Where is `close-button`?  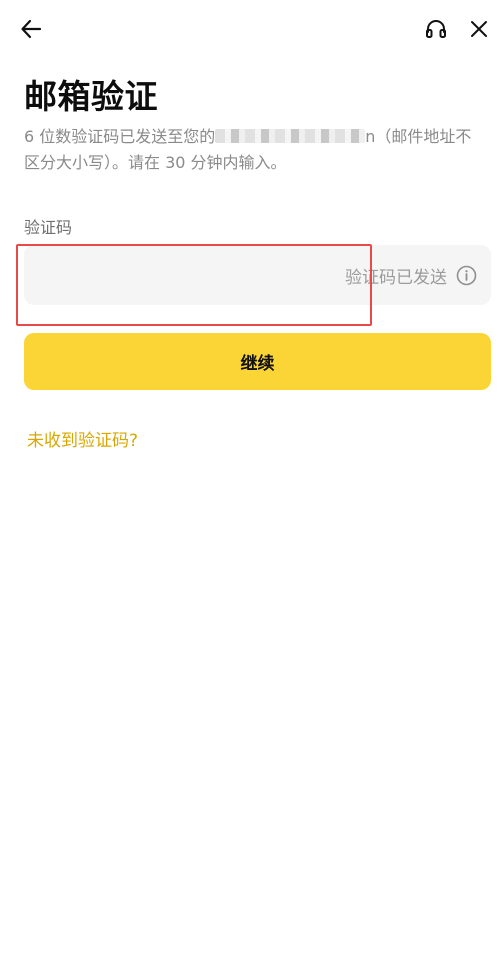
close-button is located at coordinates (479, 29).